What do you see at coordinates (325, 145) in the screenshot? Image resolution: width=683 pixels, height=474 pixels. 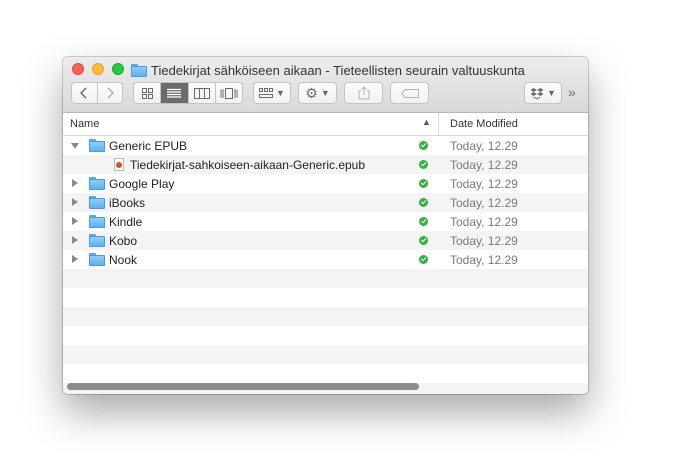 I see `list-item-generic-epub: Generic EPUB Today, 12.29` at bounding box center [325, 145].